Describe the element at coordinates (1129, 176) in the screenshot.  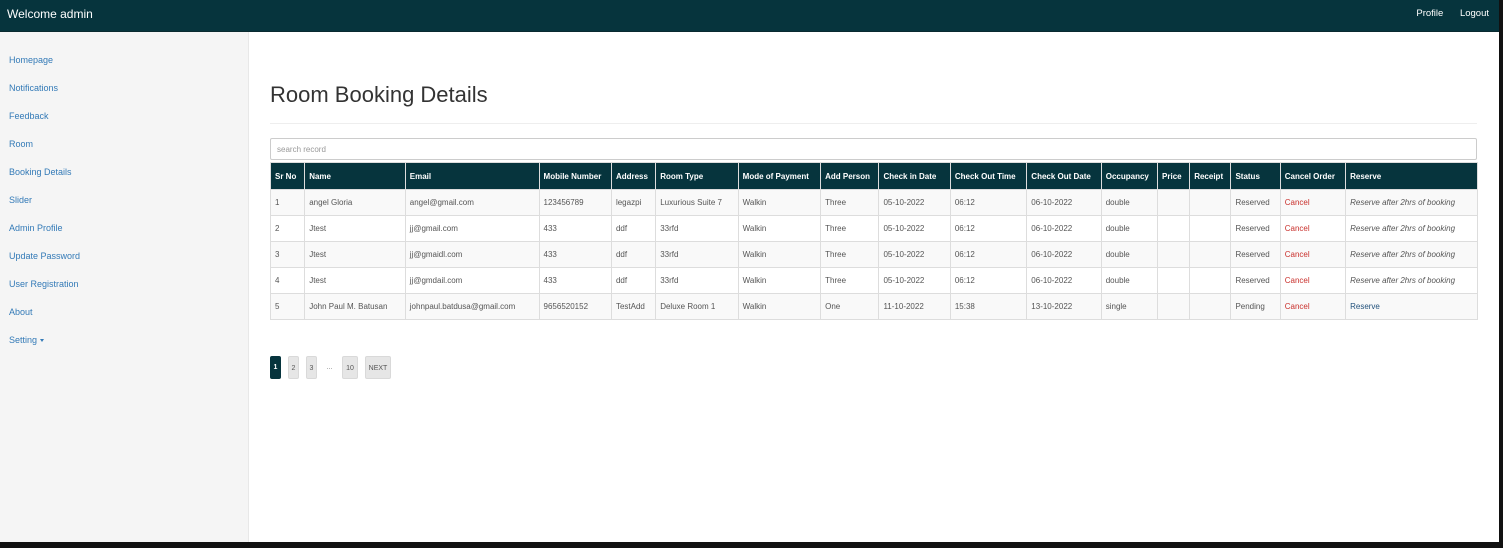
I see `column-header: Occupancy` at that location.